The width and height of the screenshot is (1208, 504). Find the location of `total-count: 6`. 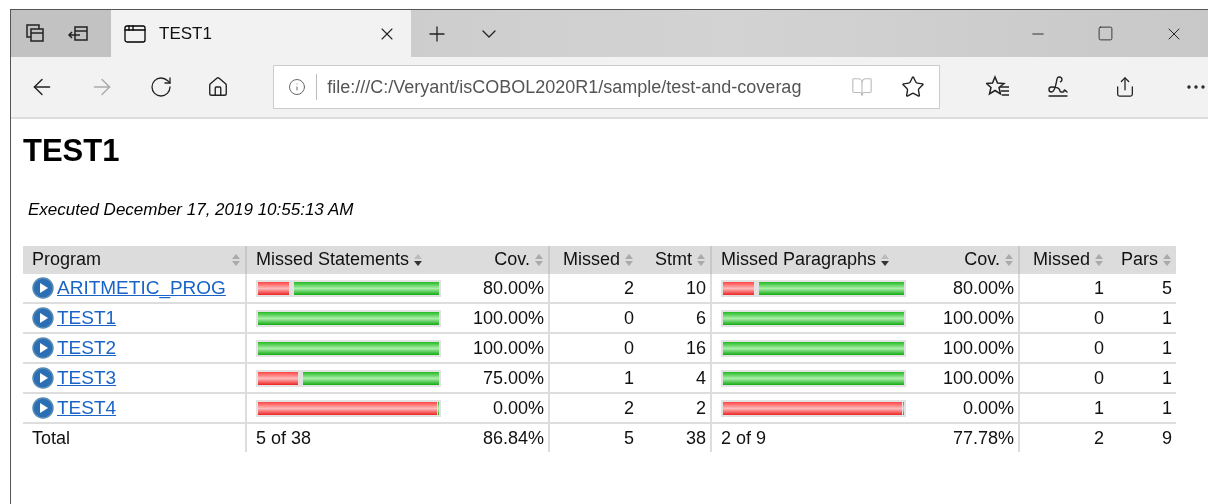

total-count: 6 is located at coordinates (701, 317).